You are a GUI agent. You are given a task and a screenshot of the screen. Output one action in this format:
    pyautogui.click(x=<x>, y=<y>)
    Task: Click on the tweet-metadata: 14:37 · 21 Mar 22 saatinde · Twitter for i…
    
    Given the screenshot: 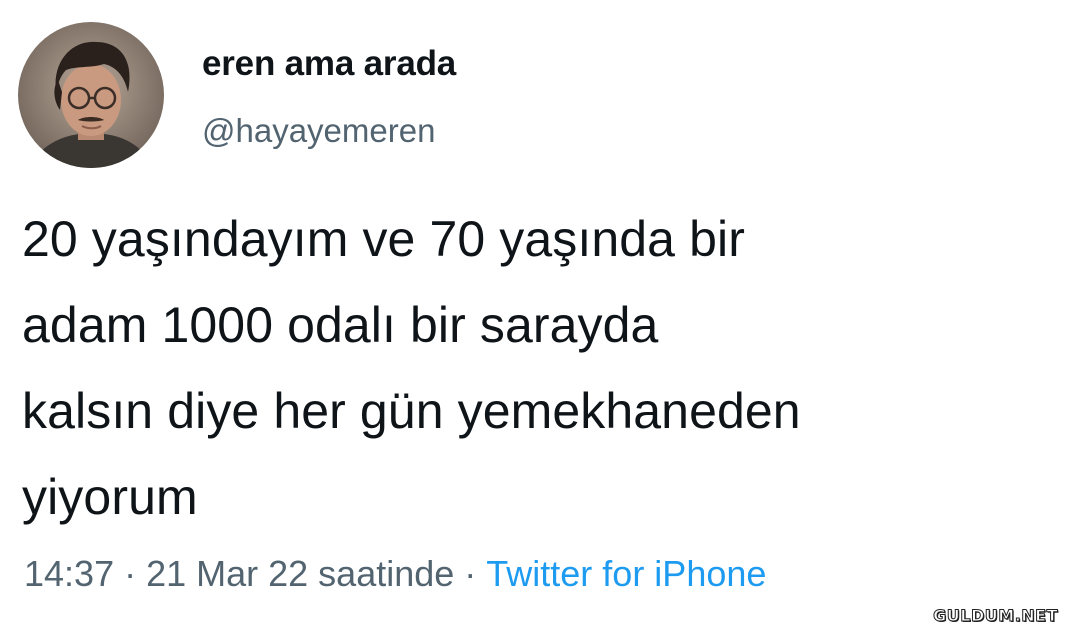 What is the action you would take?
    pyautogui.click(x=395, y=574)
    